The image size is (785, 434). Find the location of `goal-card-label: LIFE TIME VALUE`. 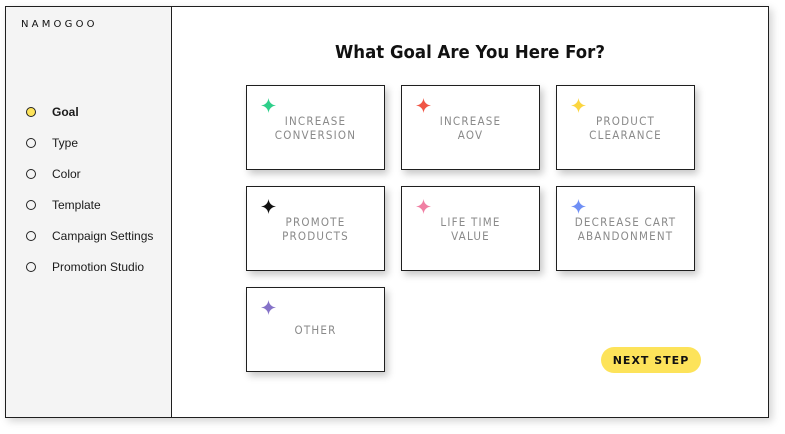

goal-card-label: LIFE TIME VALUE is located at coordinates (470, 228).